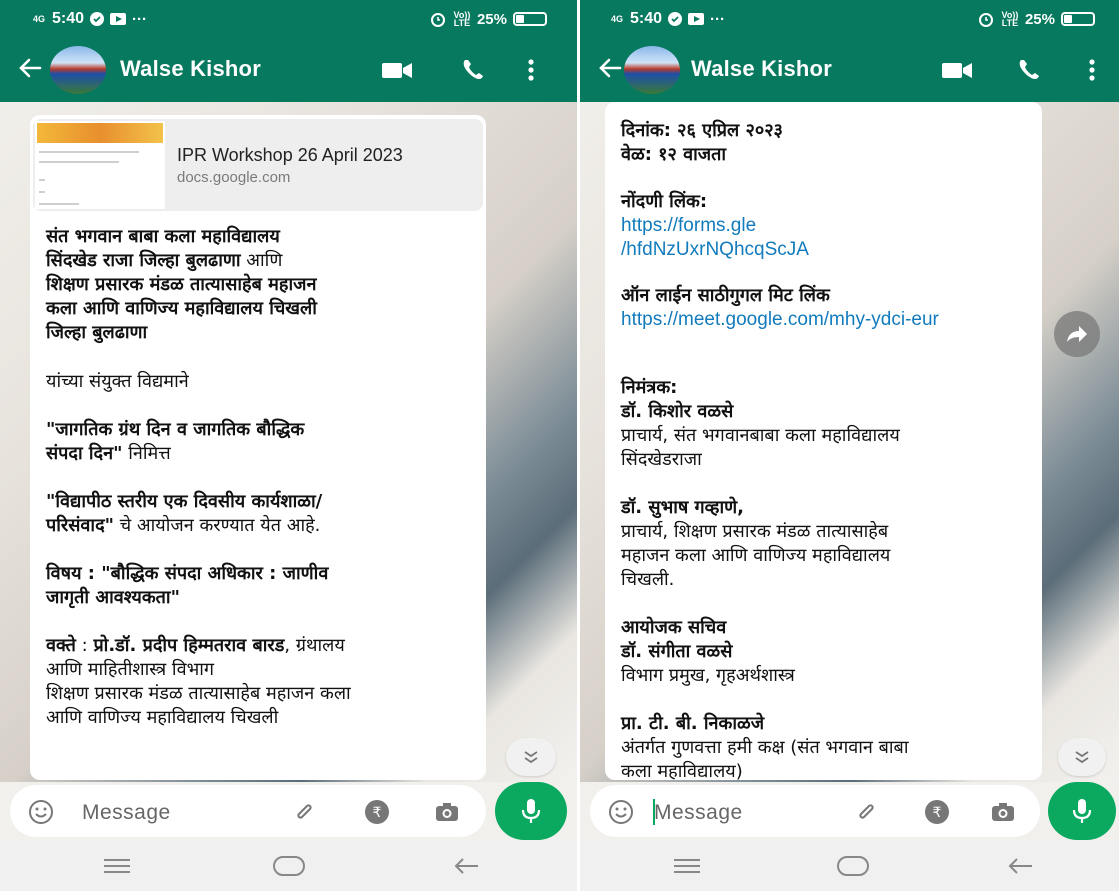 This screenshot has width=1119, height=891. What do you see at coordinates (175, 429) in the screenshot?
I see `message-line: "जागतिक ग्रंथ दिन व जागतिक बौद्धिक` at bounding box center [175, 429].